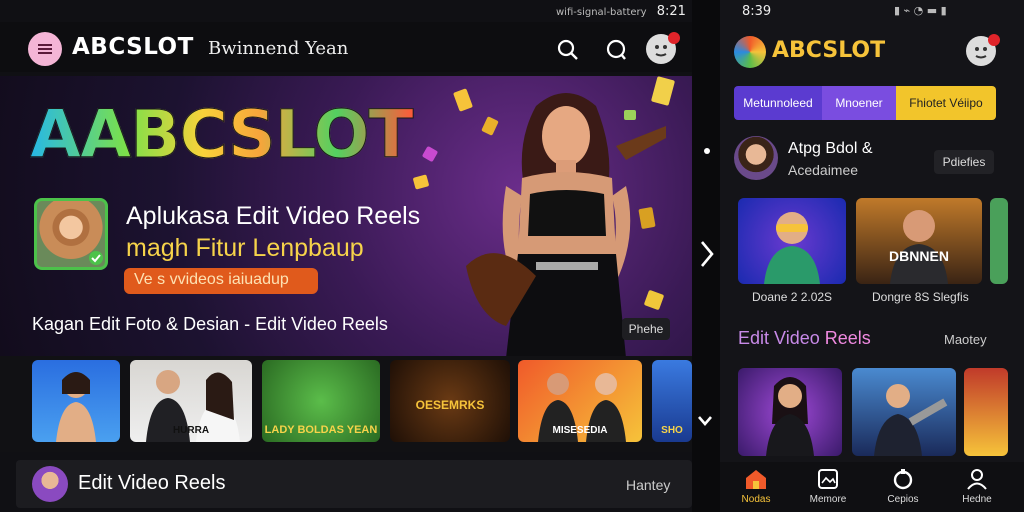 The height and width of the screenshot is (512, 1024). Describe the element at coordinates (580, 401) in the screenshot. I see `video-tile: MISESEDIA` at that location.